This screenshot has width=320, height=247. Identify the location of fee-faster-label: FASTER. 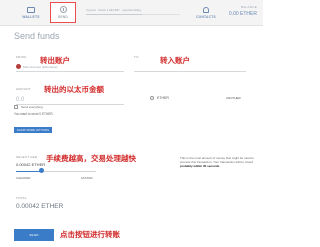
(87, 178).